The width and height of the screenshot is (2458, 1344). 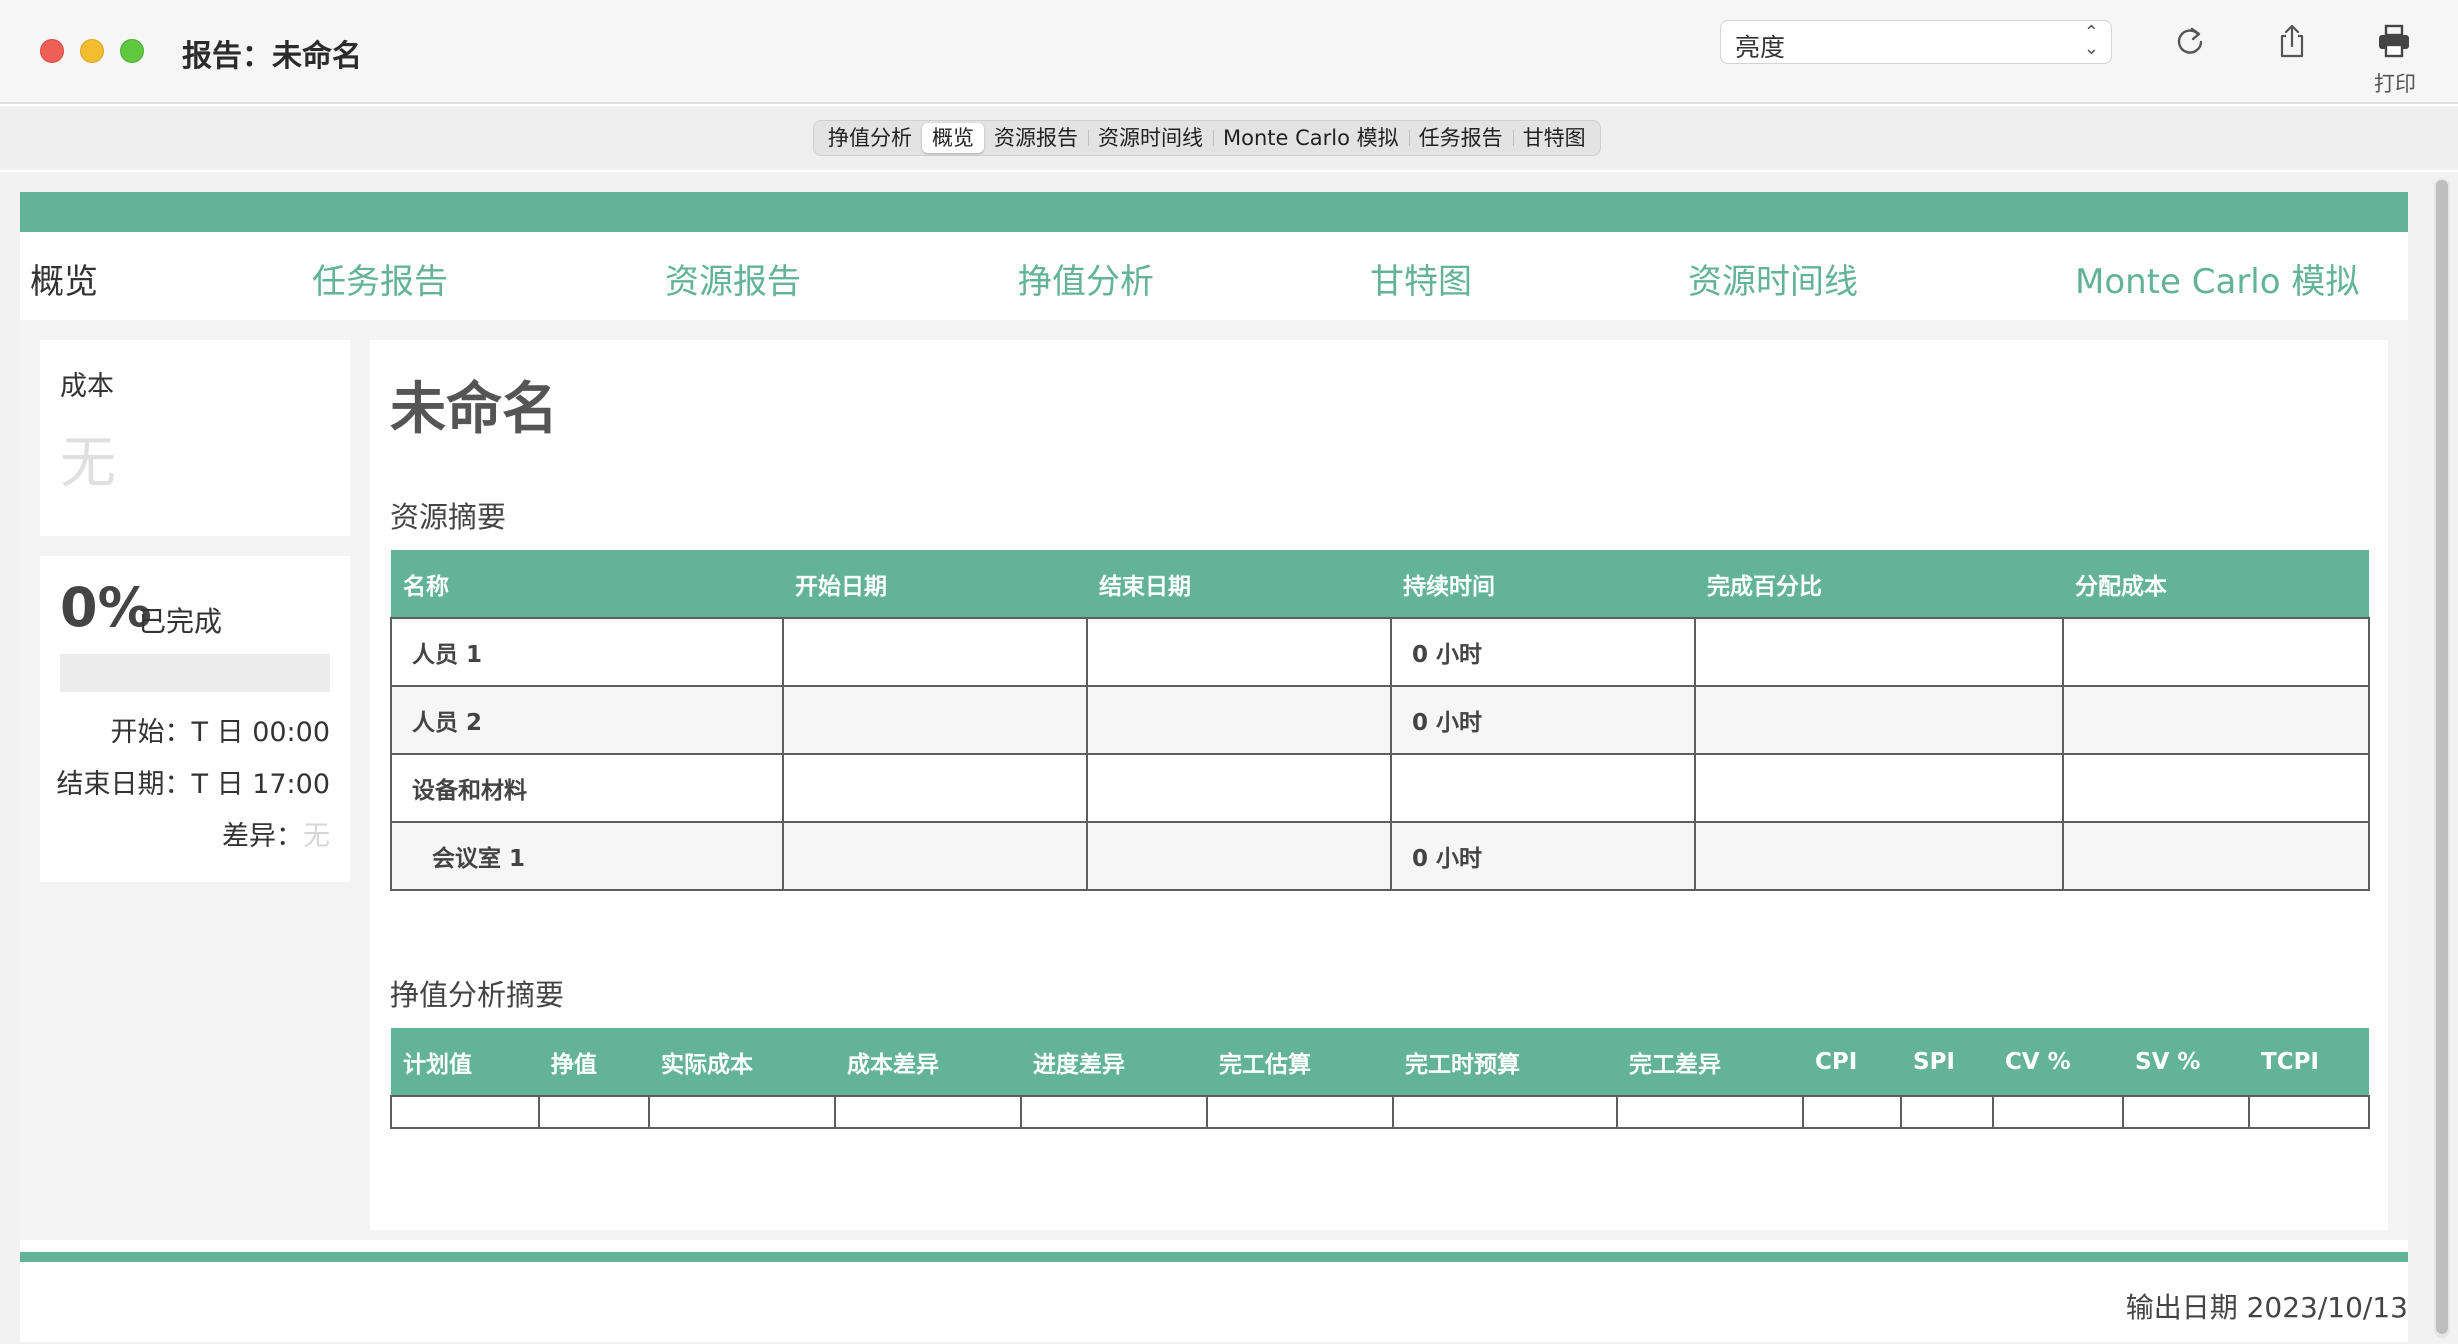 What do you see at coordinates (260, 732) in the screenshot?
I see `start-value: T 日 00:00` at bounding box center [260, 732].